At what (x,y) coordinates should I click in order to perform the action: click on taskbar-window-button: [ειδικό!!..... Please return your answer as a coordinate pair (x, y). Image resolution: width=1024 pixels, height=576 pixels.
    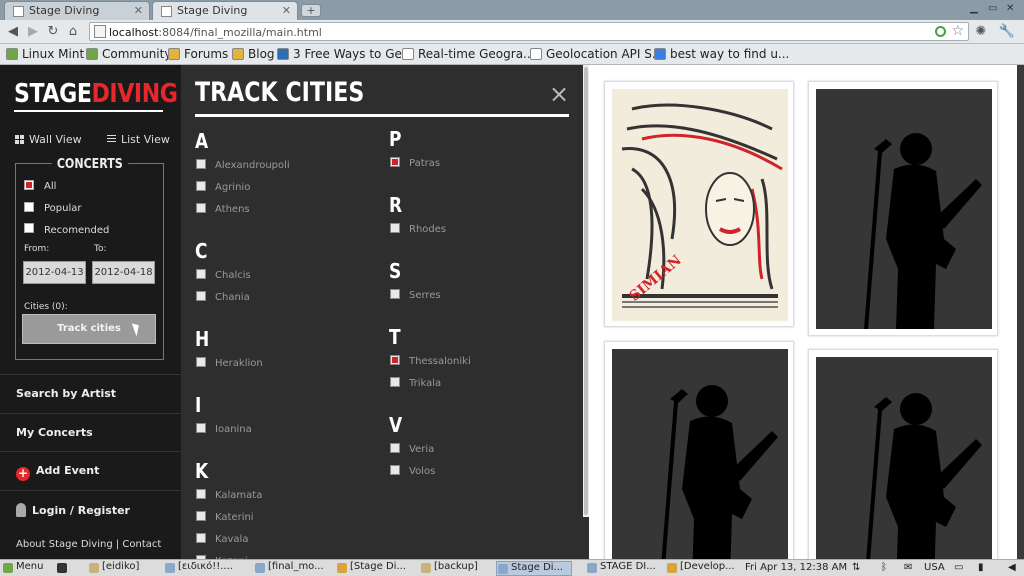
    Looking at the image, I should click on (201, 568).